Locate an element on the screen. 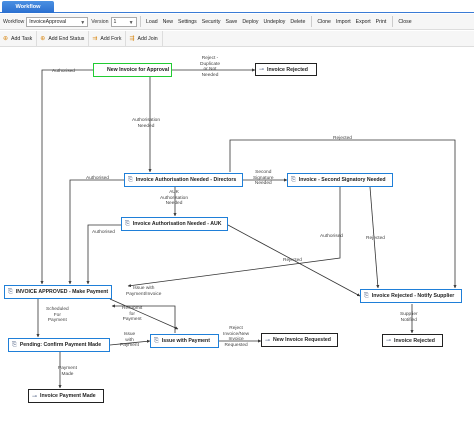 This screenshot has width=474, height=430. node-auth-needed-auk: ⎘ Invoice Authorisation Needed - AUK is located at coordinates (174, 224).